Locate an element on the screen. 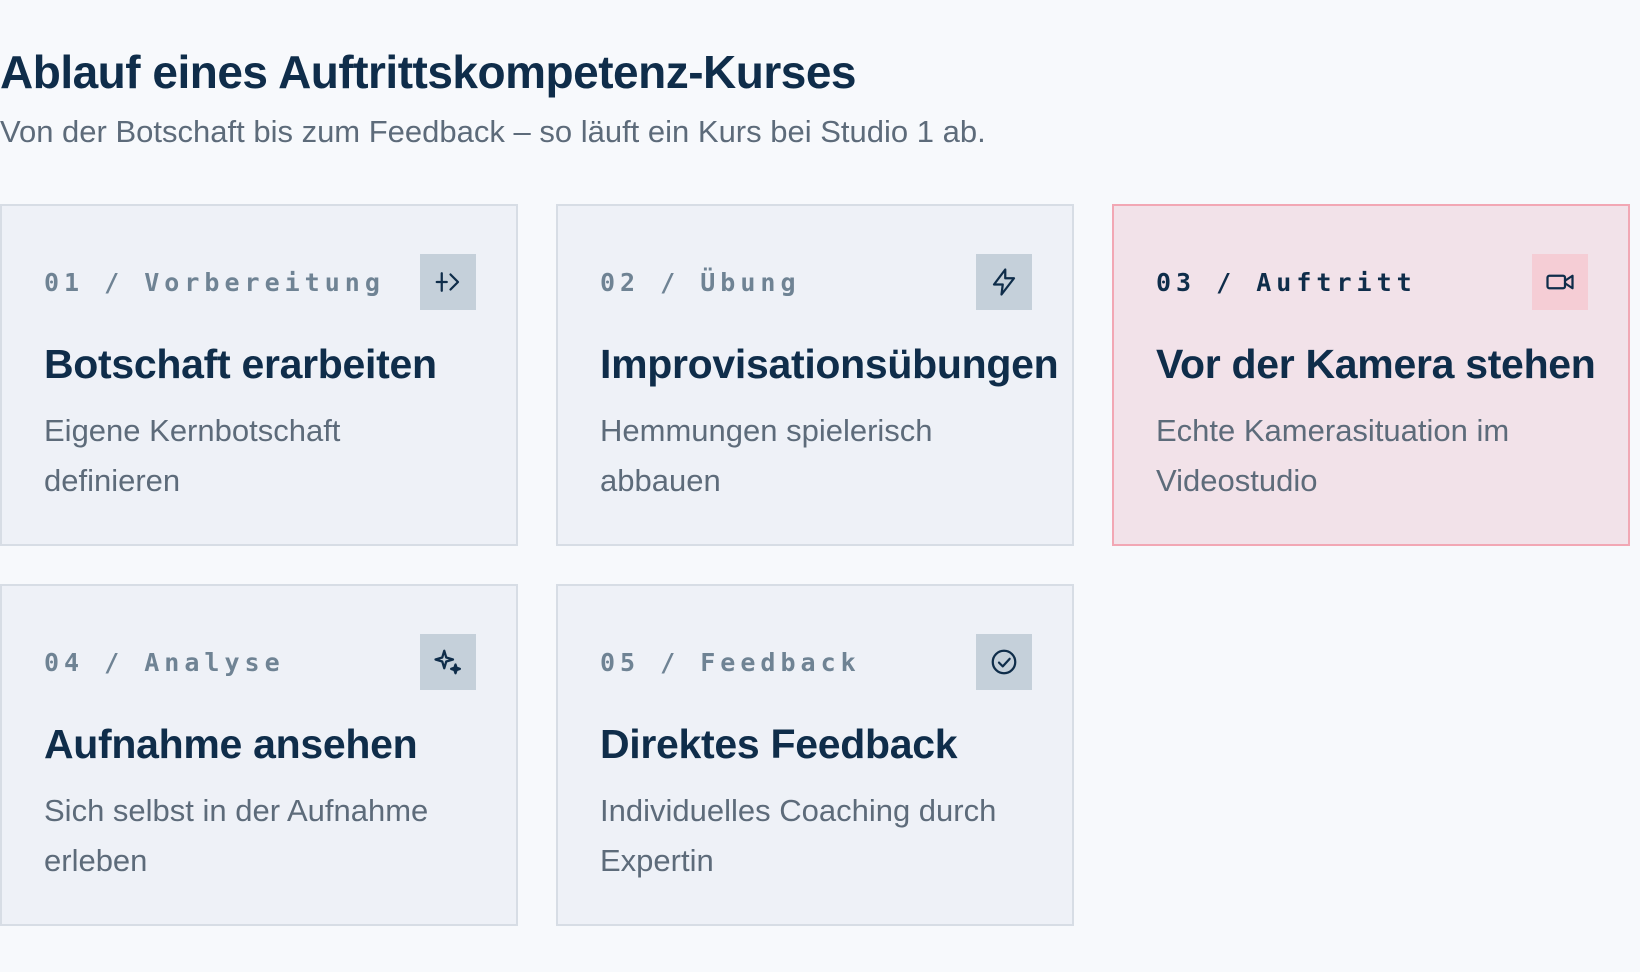  step-title: Vor der Kamera stehen is located at coordinates (1376, 364).